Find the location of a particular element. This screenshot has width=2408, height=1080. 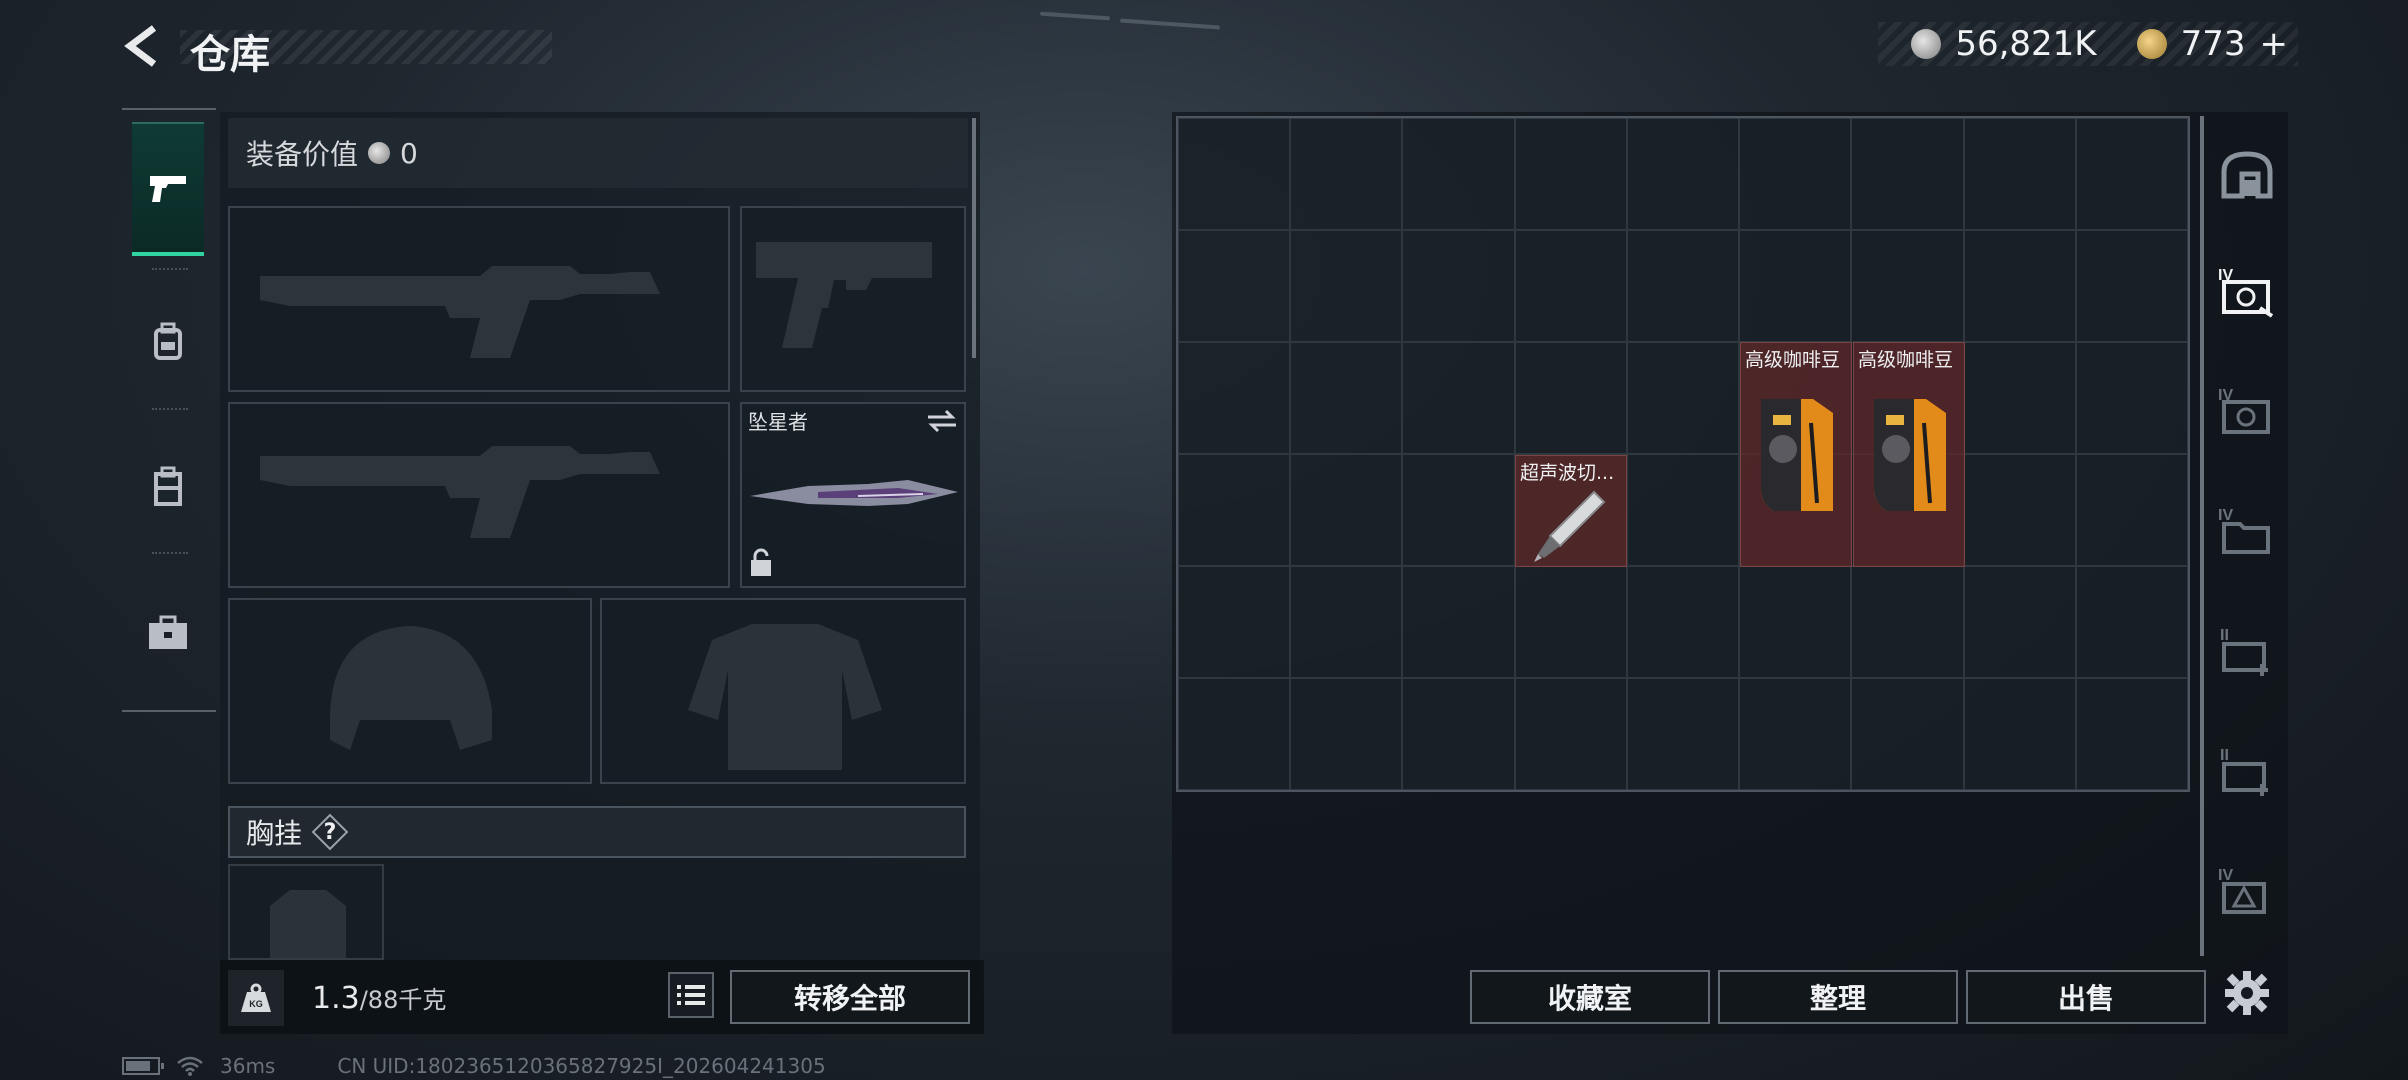

organize-button: 整理 is located at coordinates (1838, 997).